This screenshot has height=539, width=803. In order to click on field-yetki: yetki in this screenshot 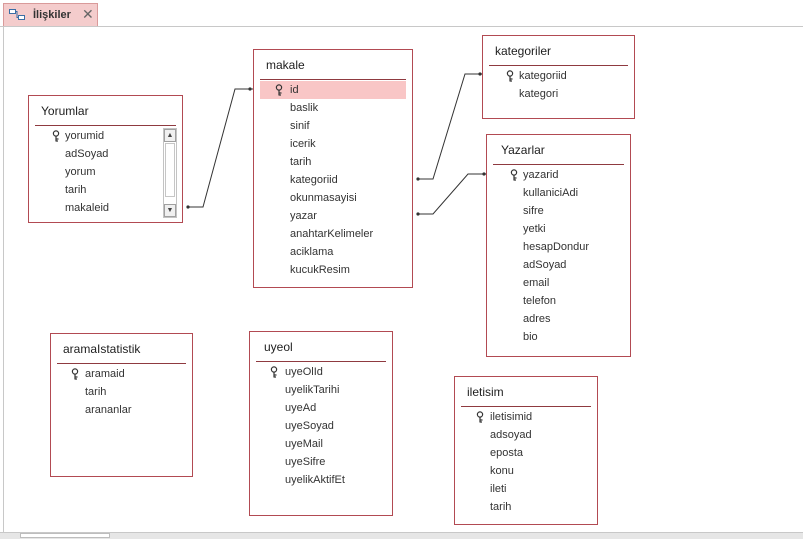, I will do `click(558, 229)`.